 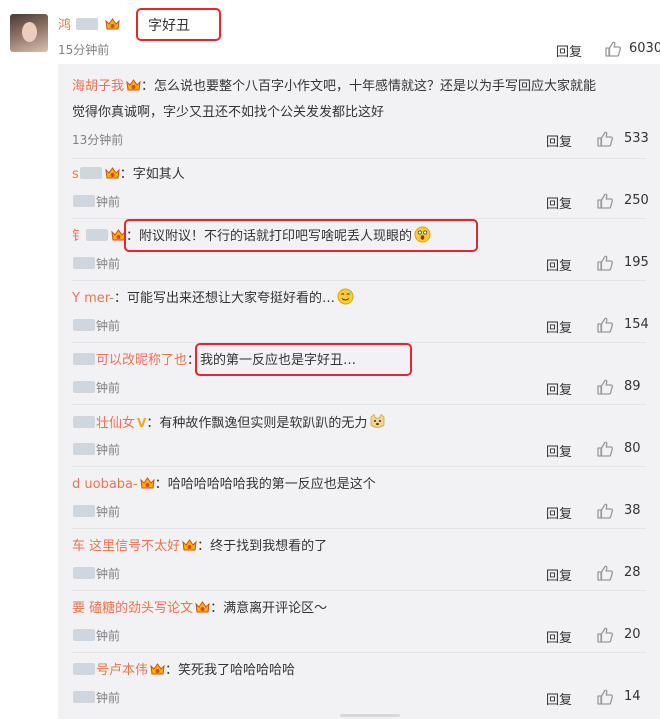 What do you see at coordinates (141, 360) in the screenshot?
I see `reply-username: 可以改昵称了也` at bounding box center [141, 360].